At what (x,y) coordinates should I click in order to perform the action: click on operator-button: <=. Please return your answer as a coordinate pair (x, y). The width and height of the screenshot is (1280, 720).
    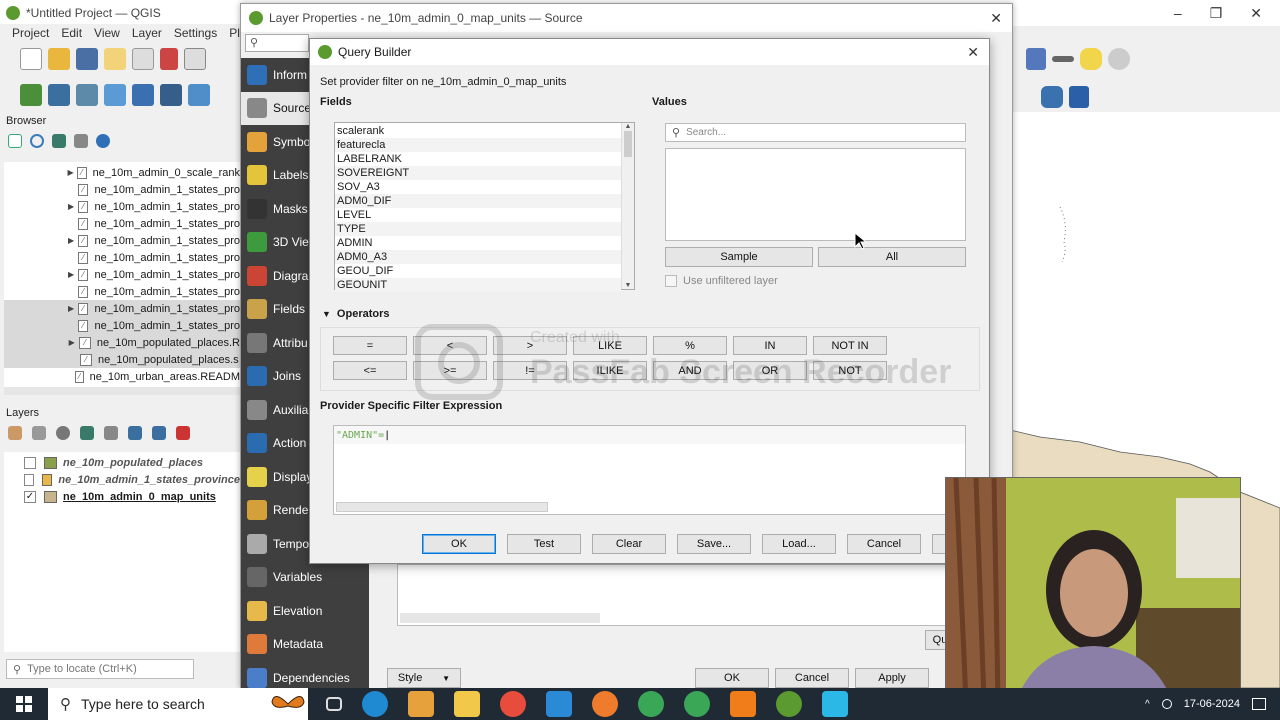
    Looking at the image, I should click on (370, 370).